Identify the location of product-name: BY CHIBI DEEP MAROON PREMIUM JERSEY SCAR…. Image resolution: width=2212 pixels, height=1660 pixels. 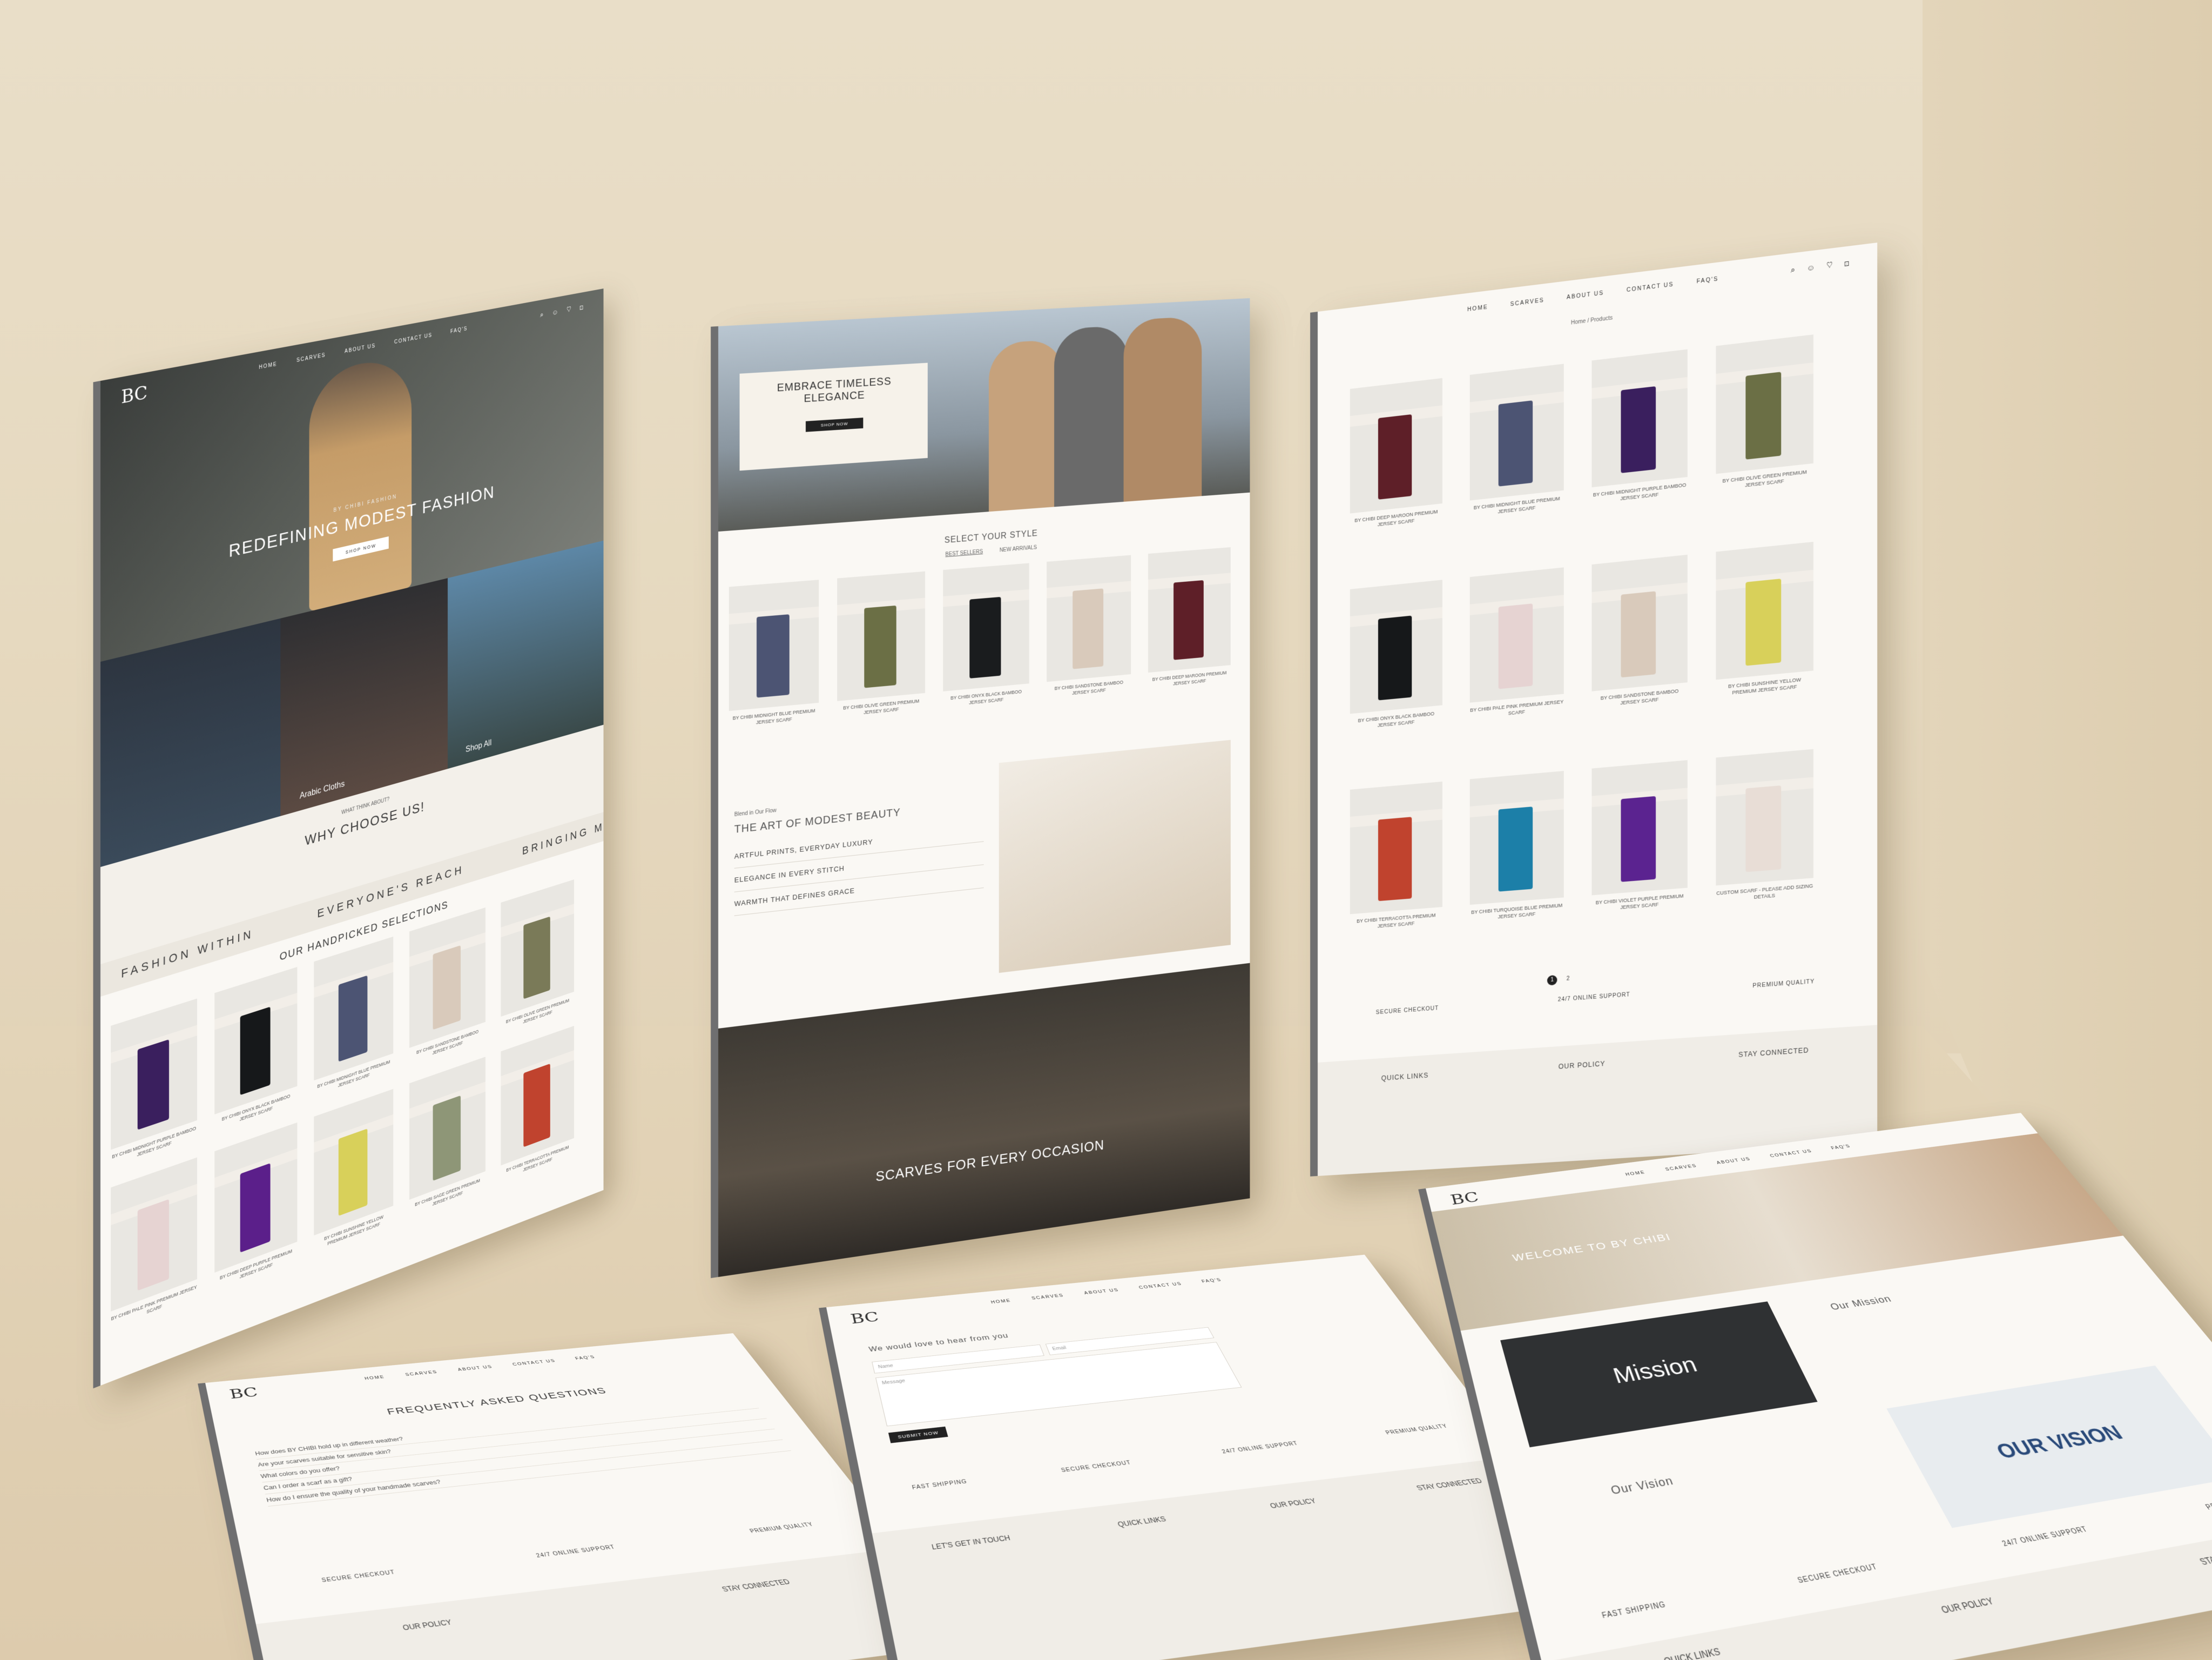
(1189, 679).